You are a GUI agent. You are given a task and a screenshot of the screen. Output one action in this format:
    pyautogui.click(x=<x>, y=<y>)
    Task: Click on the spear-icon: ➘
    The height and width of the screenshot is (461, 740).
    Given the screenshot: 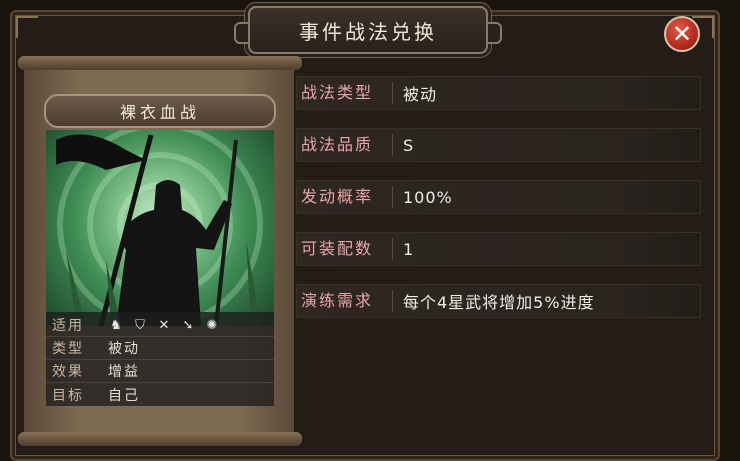 What is the action you would take?
    pyautogui.click(x=188, y=325)
    